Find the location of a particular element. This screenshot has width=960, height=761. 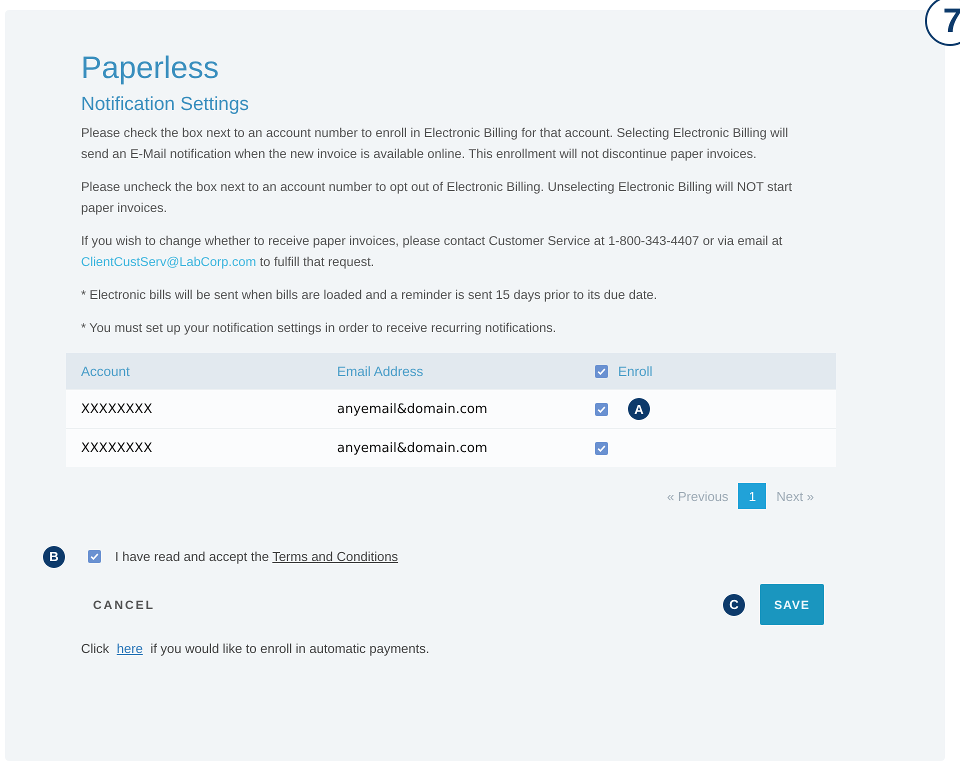

info-paragraph: * You must set up your notification settings in order to receive recurring notifications. is located at coordinates (319, 328).